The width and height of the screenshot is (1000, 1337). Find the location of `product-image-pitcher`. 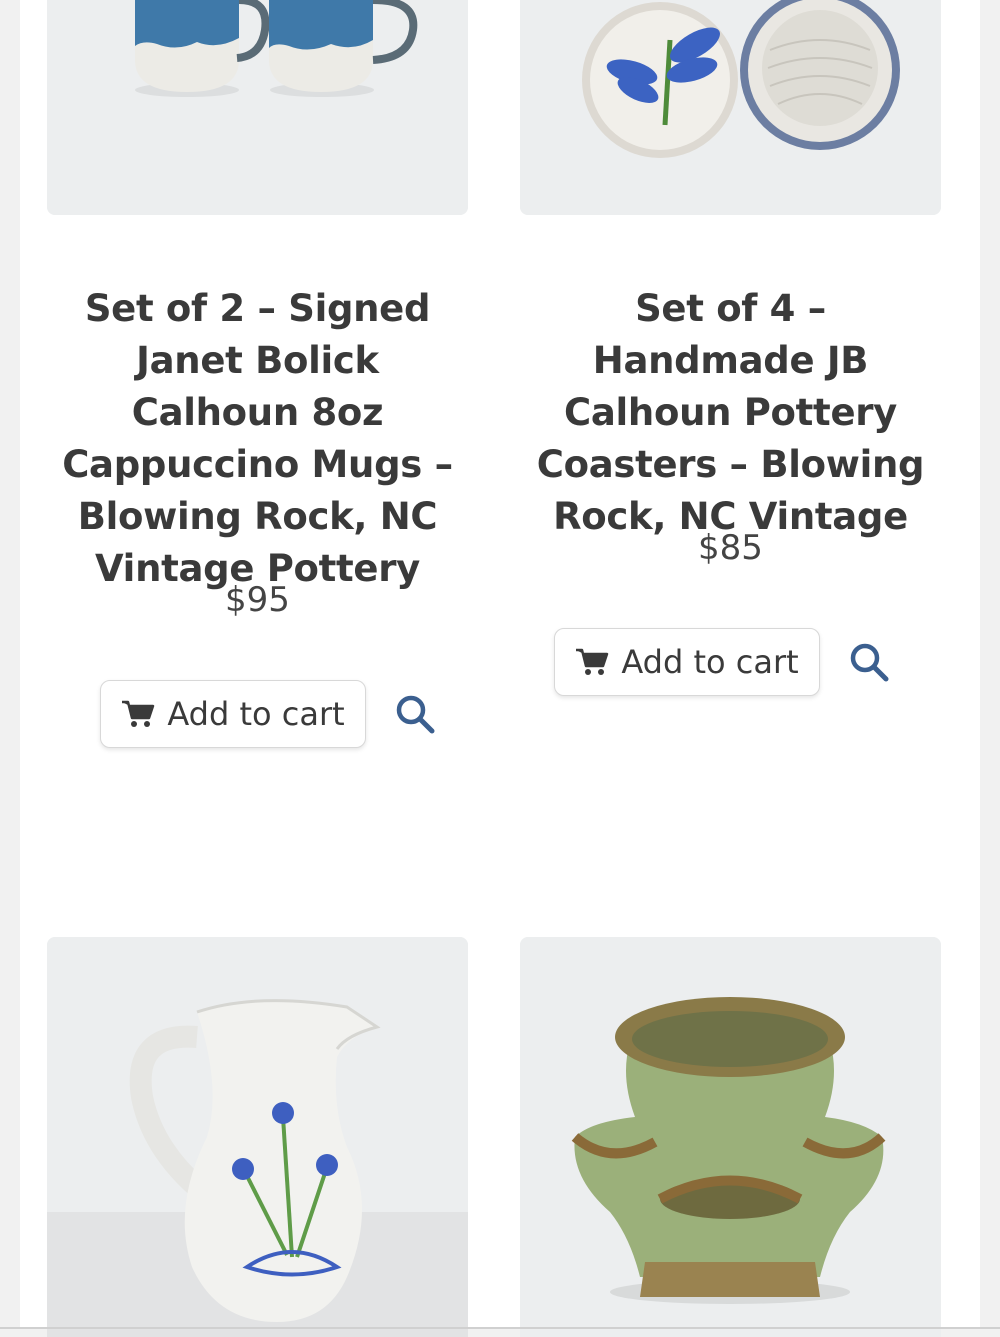

product-image-pitcher is located at coordinates (257, 1137).